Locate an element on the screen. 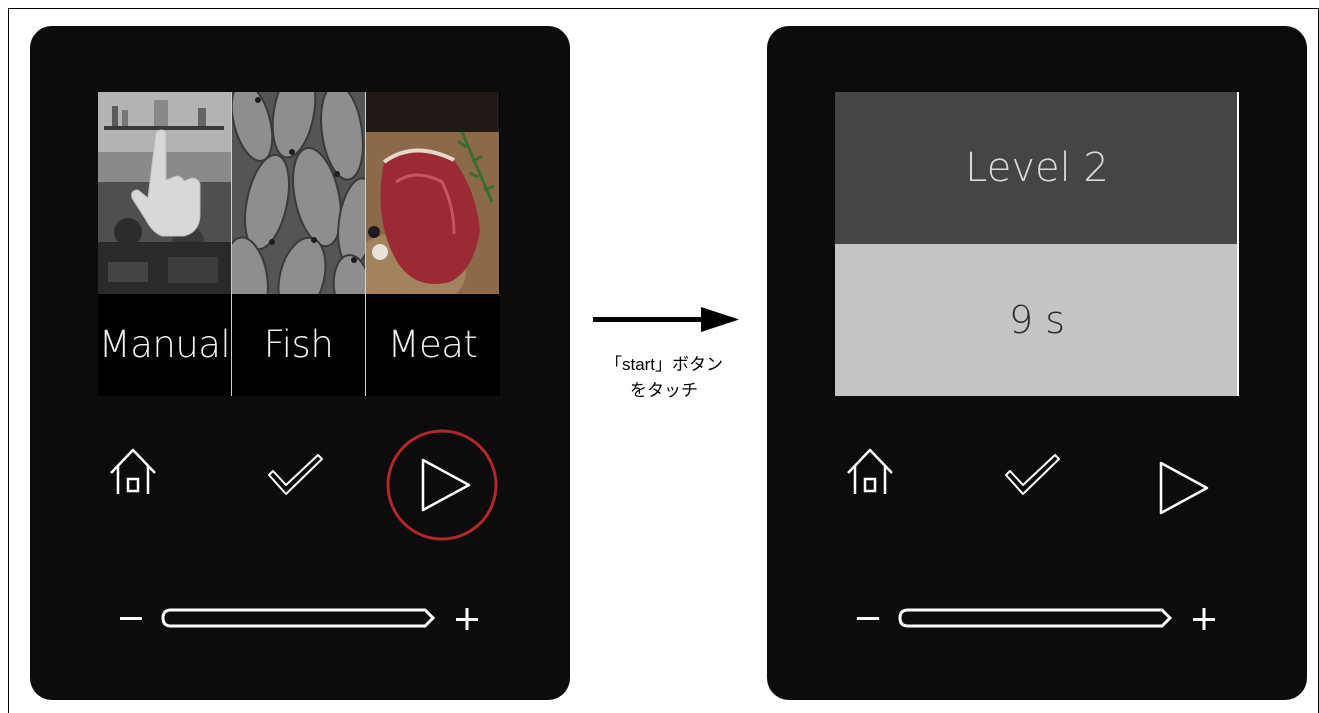 The width and height of the screenshot is (1319, 713). menu-label-meat: Meat is located at coordinates (432, 345).